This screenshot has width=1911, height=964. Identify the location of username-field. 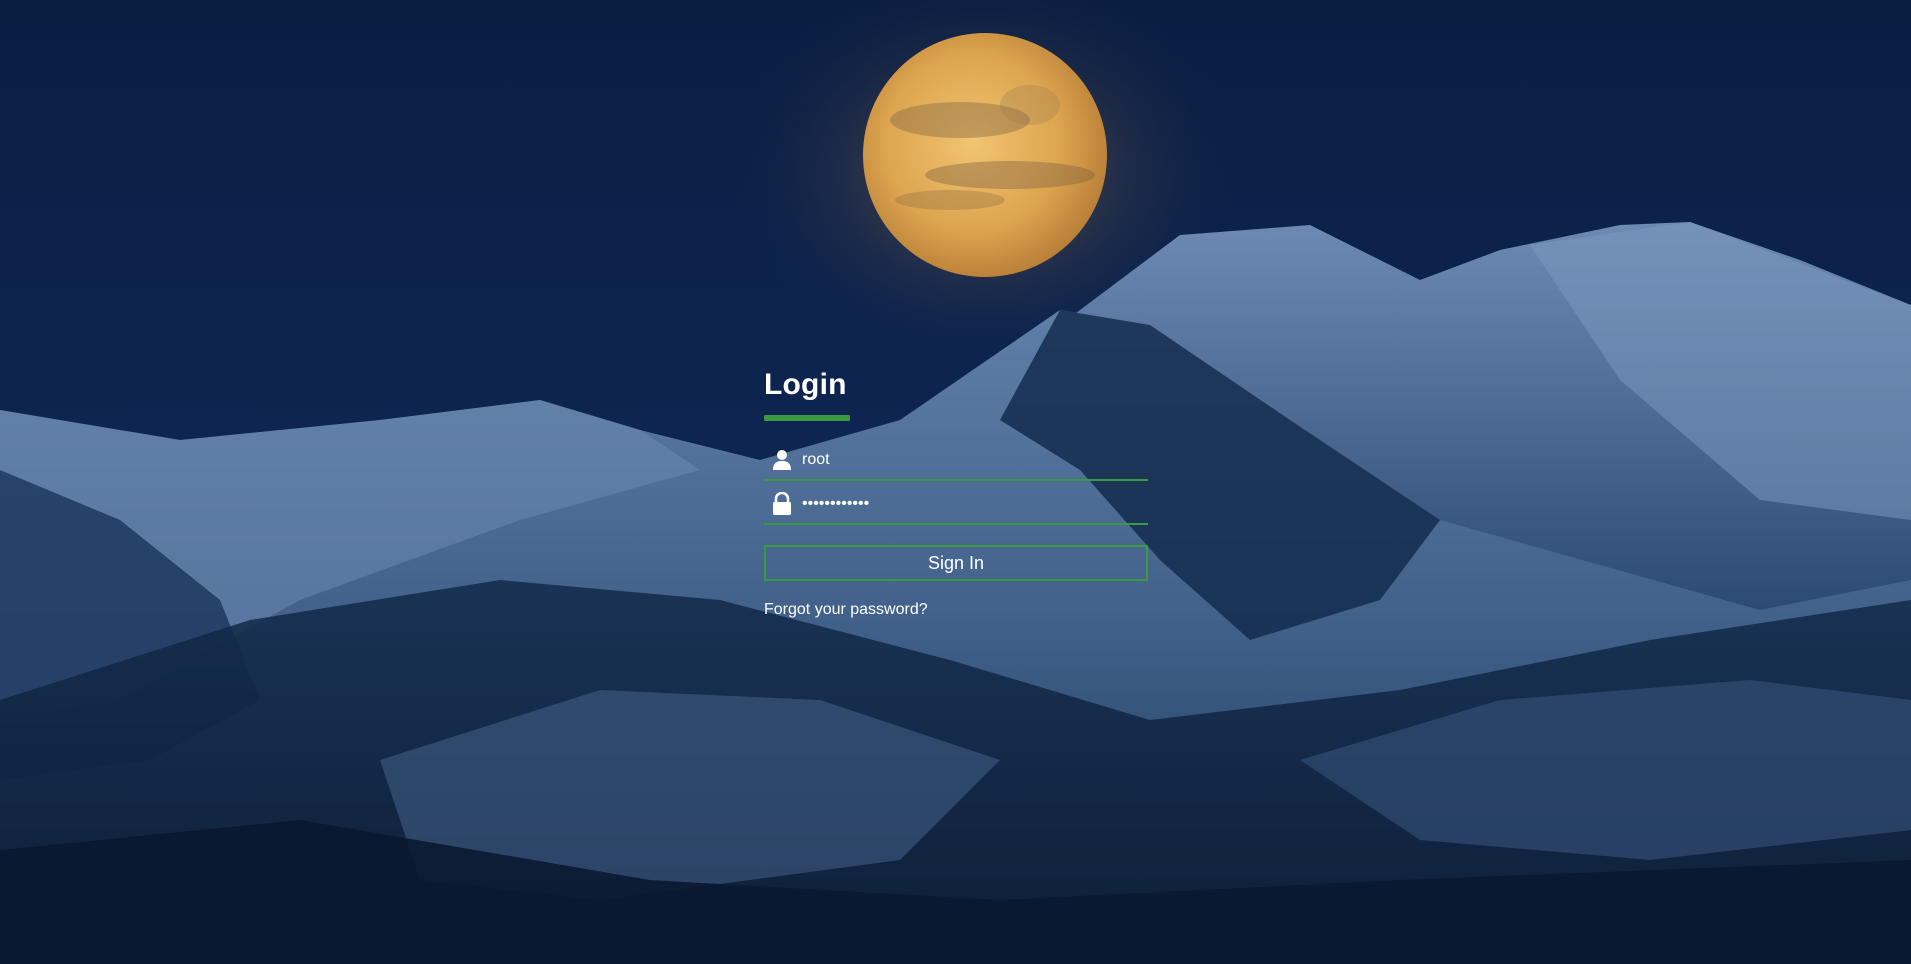
(956, 461).